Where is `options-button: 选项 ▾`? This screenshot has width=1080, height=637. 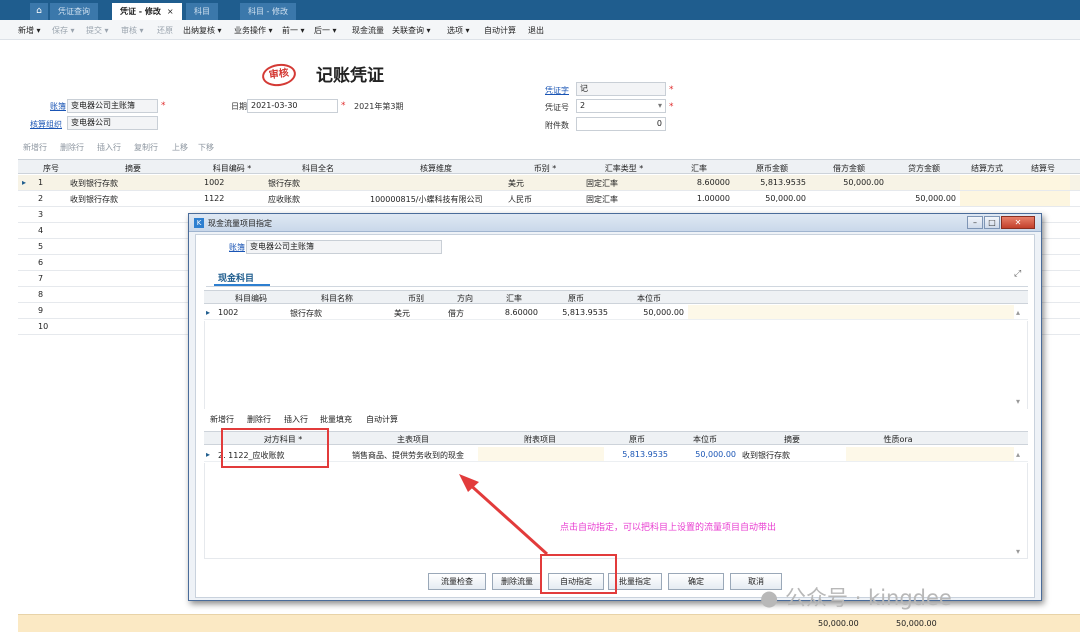 options-button: 选项 ▾ is located at coordinates (458, 30).